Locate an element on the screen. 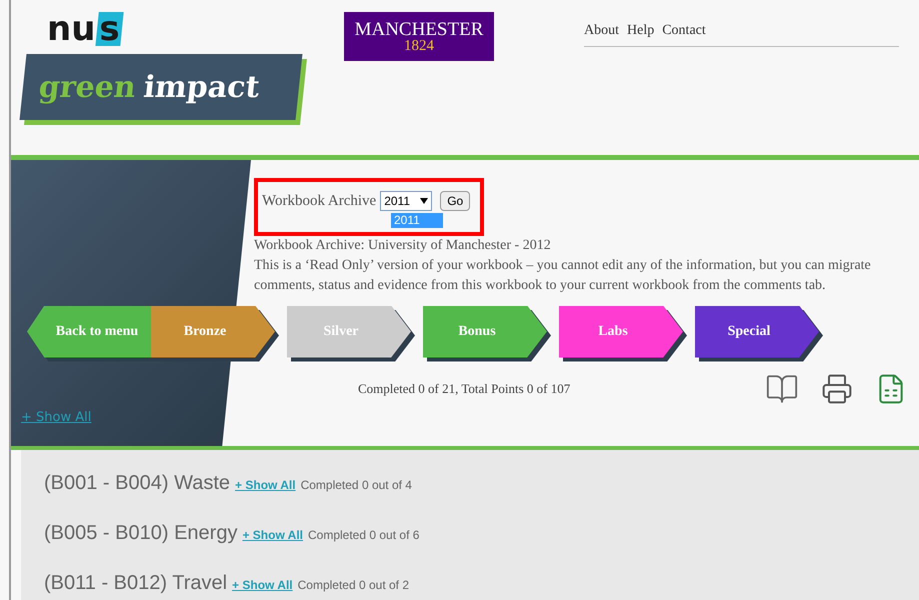 This screenshot has width=919, height=600. nav-link: About is located at coordinates (601, 30).